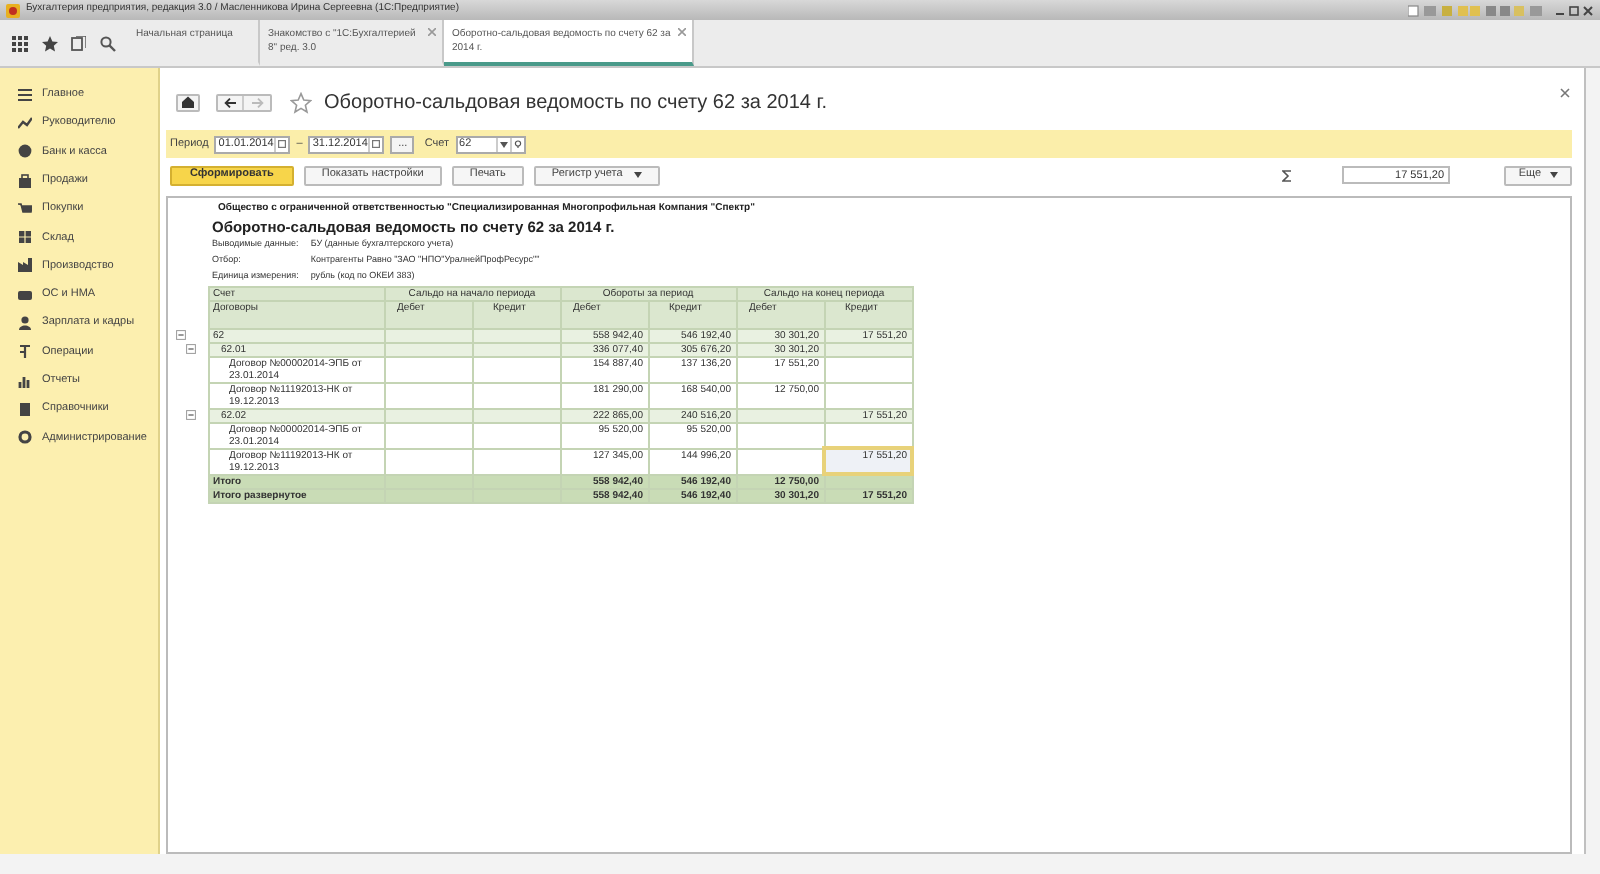  I want to click on coin-icon, so click(25, 151).